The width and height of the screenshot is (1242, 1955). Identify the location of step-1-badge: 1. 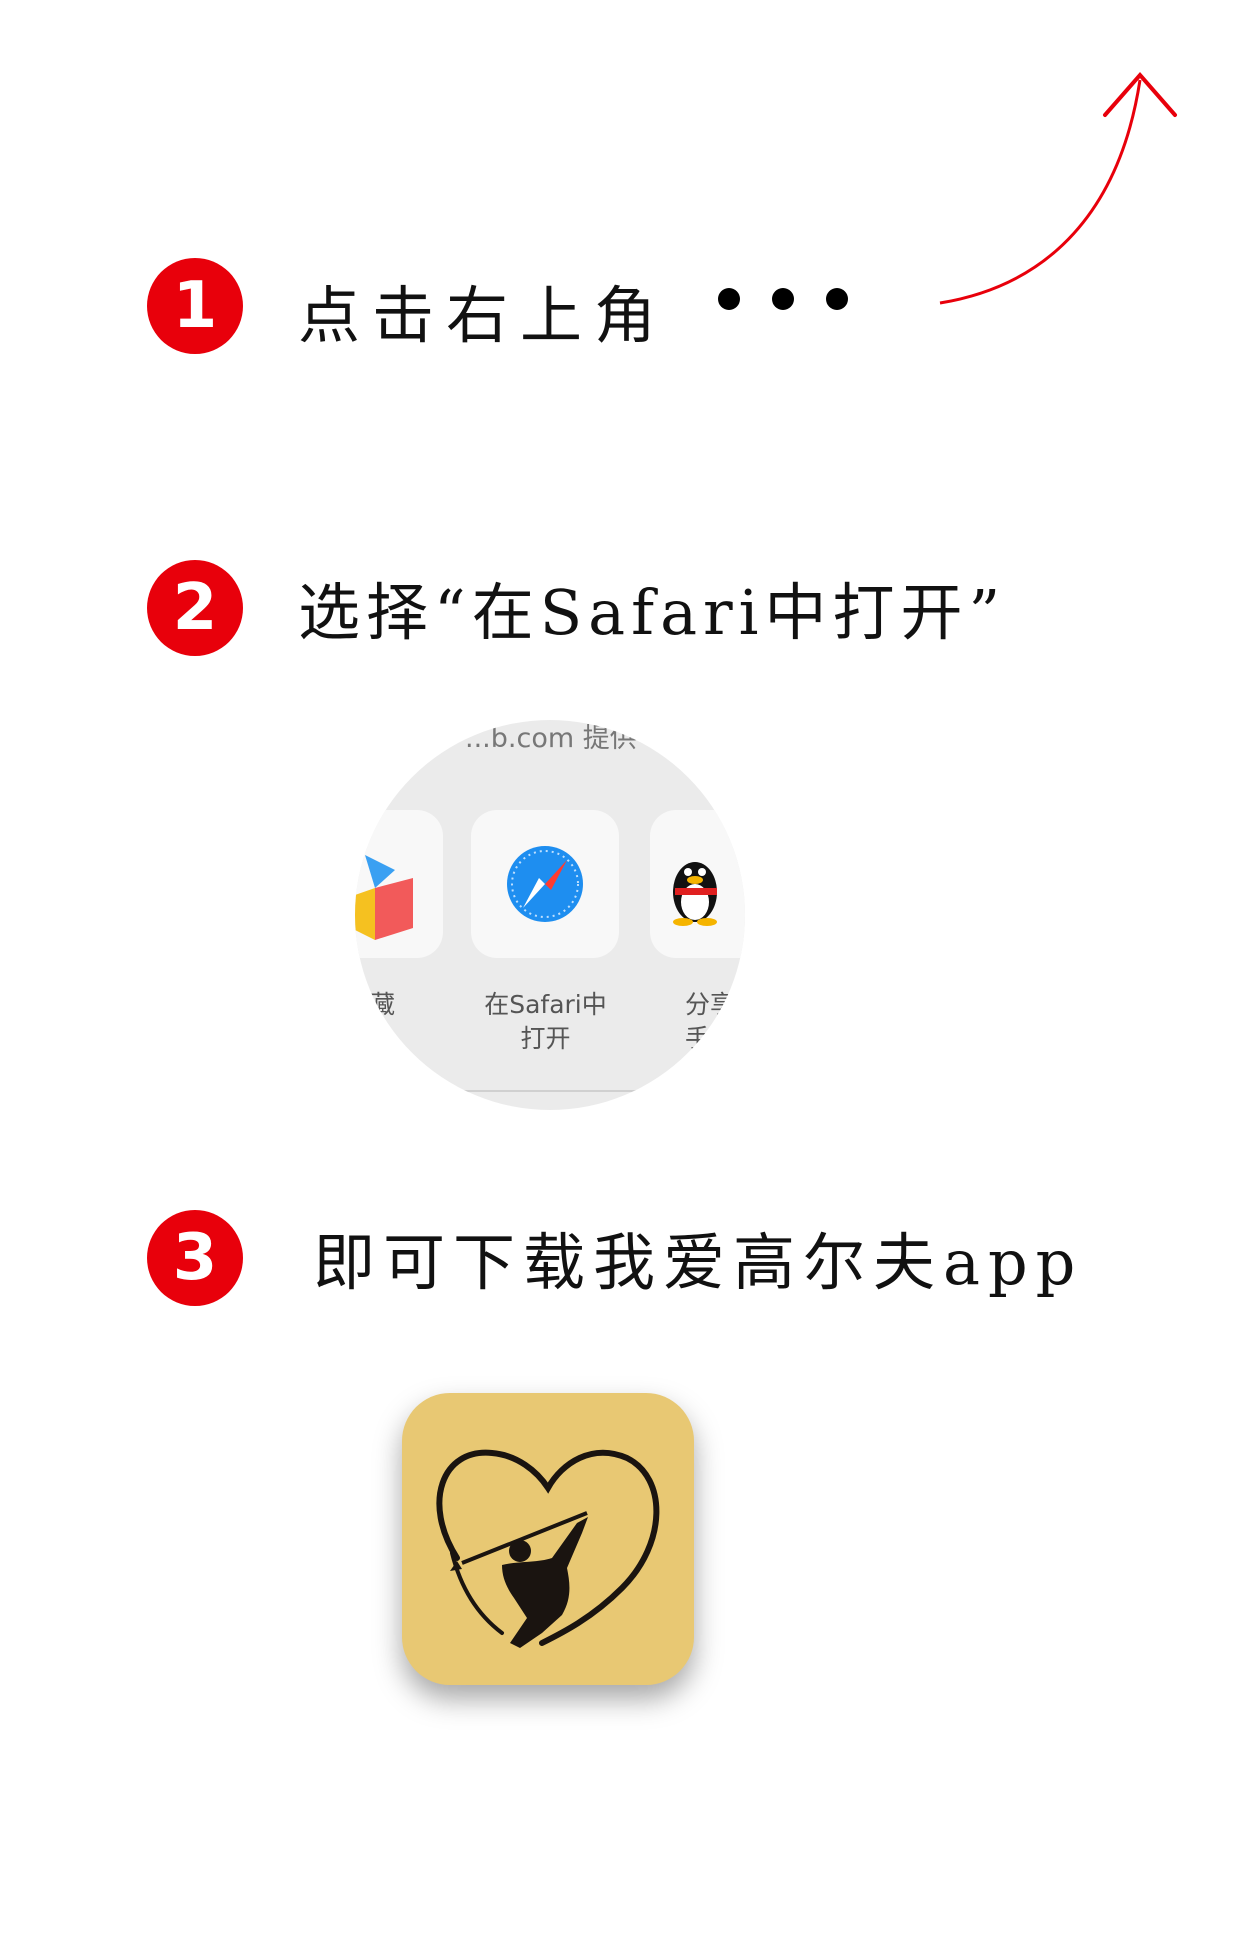
(195, 306).